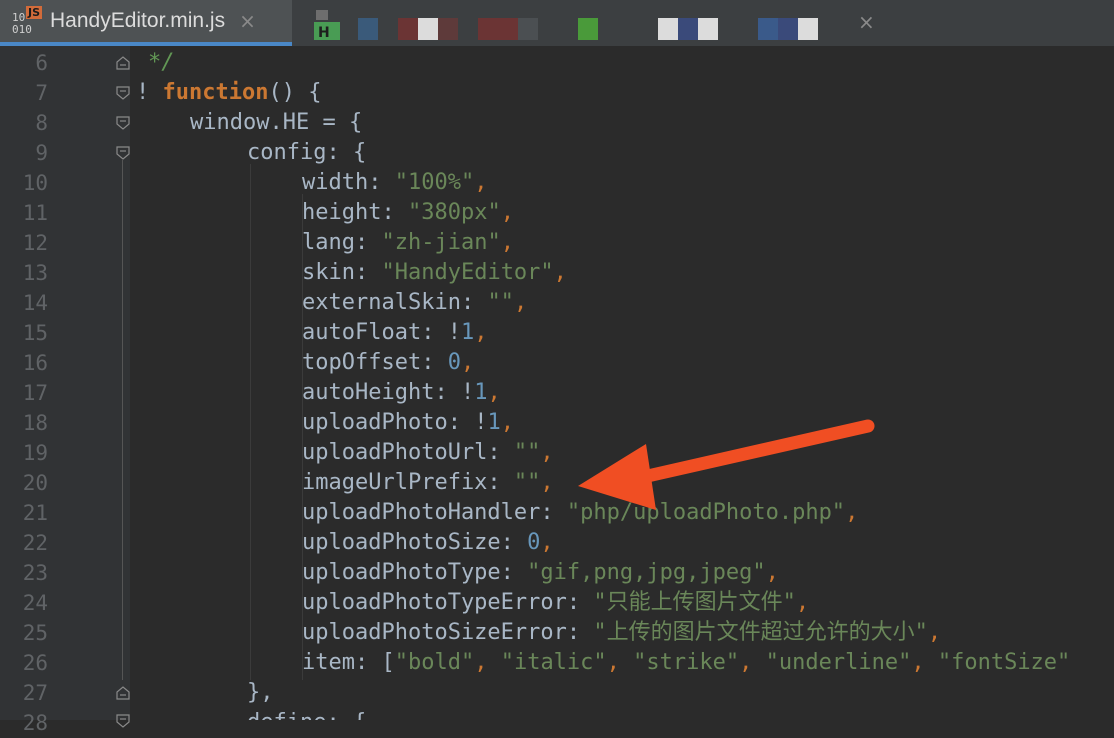 The width and height of the screenshot is (1114, 738). Describe the element at coordinates (33, 12) in the screenshot. I see `js-file-icon-badge: JS` at that location.